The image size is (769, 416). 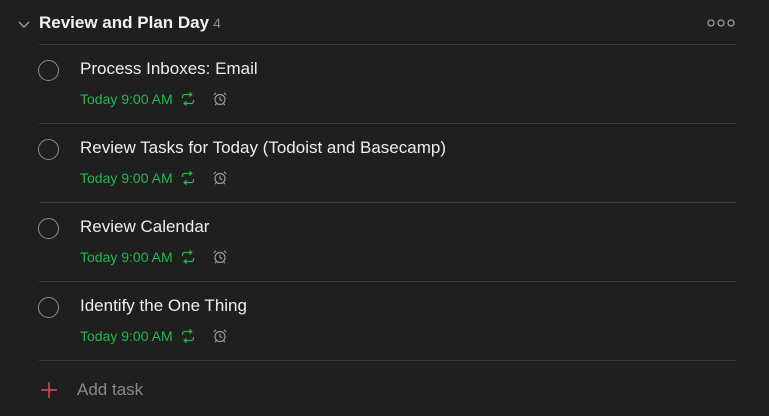 What do you see at coordinates (163, 306) in the screenshot?
I see `task-content: Identify the One Thing` at bounding box center [163, 306].